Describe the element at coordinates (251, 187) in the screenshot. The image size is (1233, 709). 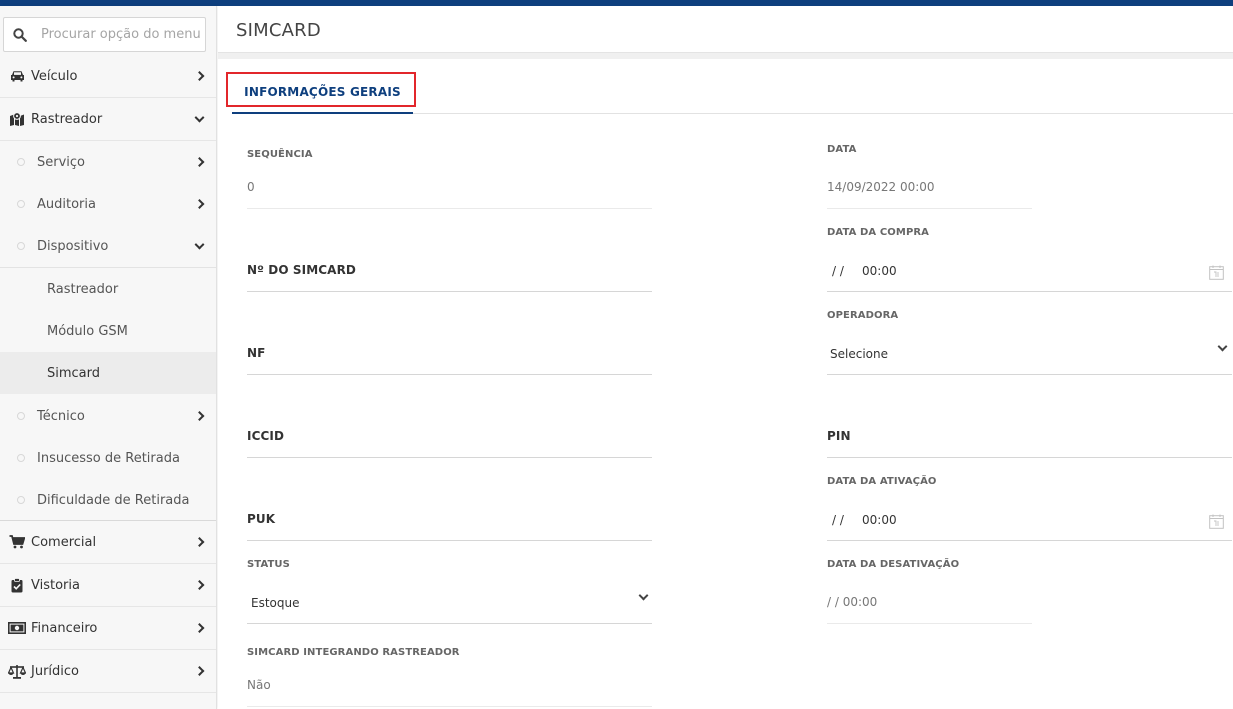
I see `sequencia-value: 0` at that location.